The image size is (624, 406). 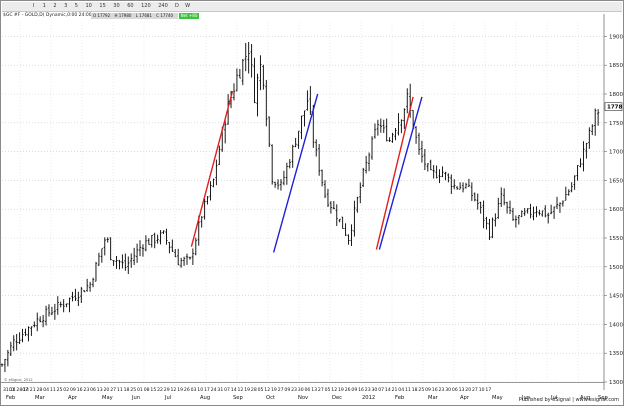 What do you see at coordinates (140, 390) in the screenshot?
I see `x-tick-label: 01` at bounding box center [140, 390].